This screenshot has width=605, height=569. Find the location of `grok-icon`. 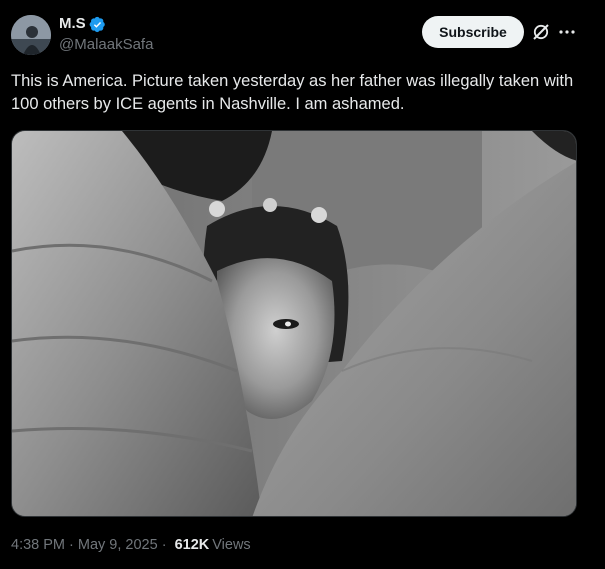

grok-icon is located at coordinates (541, 32).